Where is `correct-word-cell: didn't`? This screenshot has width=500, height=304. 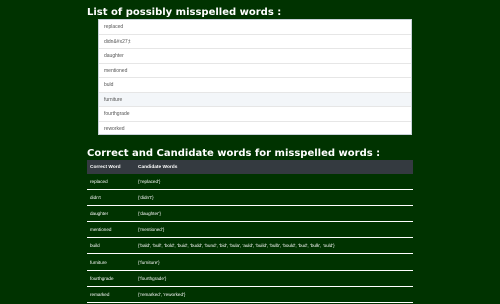
correct-word-cell: didn't is located at coordinates (111, 198).